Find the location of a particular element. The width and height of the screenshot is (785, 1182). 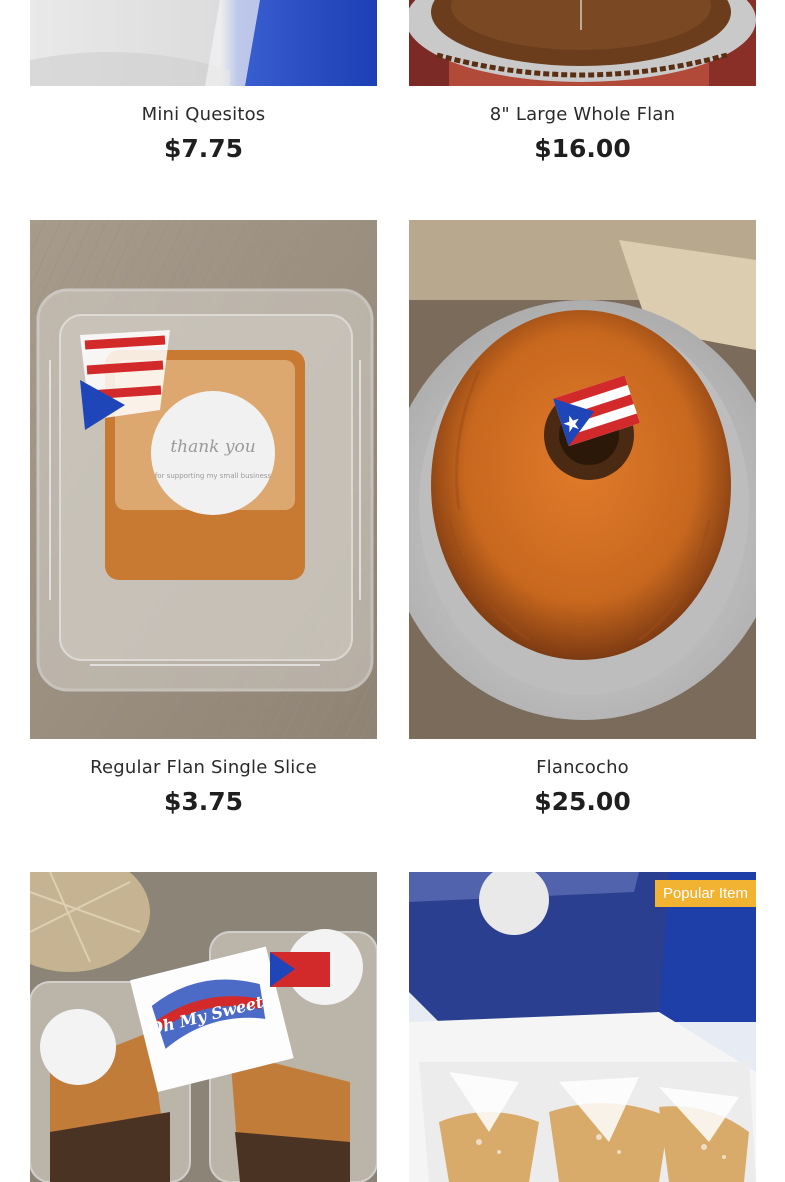

sticker-supporting-text: for supporting my small business is located at coordinates (213, 476).